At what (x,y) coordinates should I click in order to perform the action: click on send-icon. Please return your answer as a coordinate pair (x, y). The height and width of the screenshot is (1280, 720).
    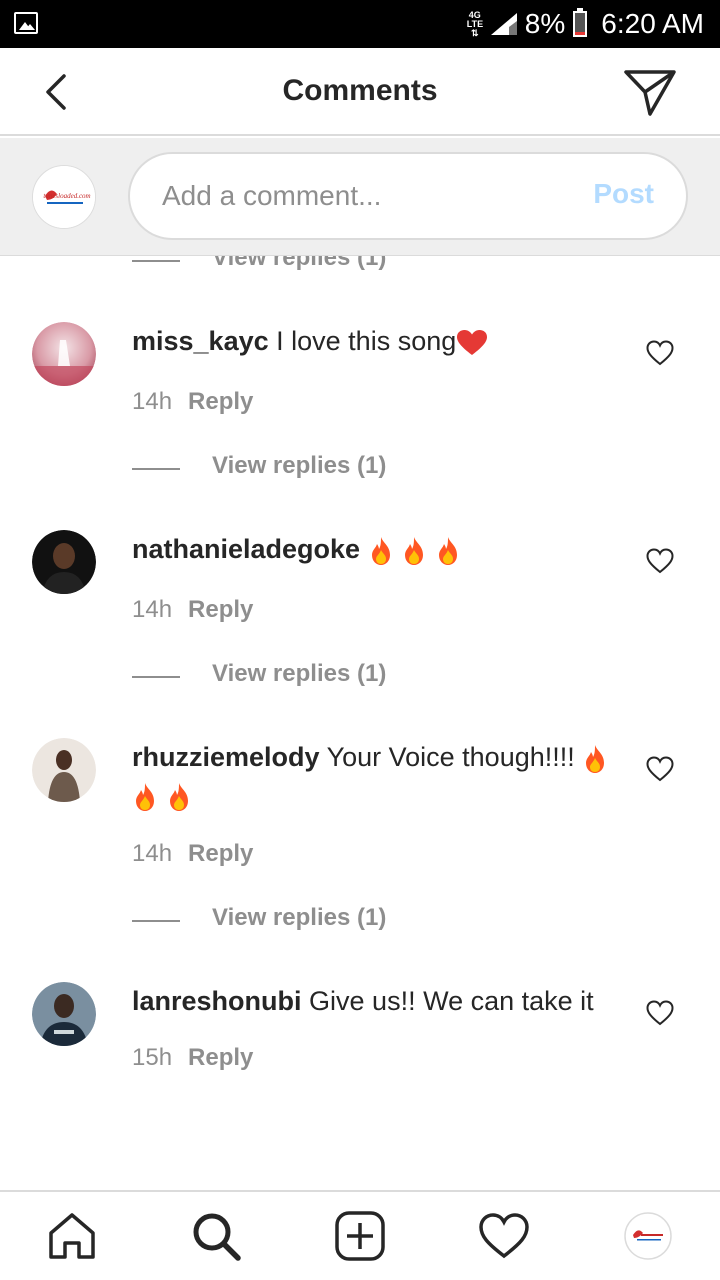
    Looking at the image, I should click on (650, 92).